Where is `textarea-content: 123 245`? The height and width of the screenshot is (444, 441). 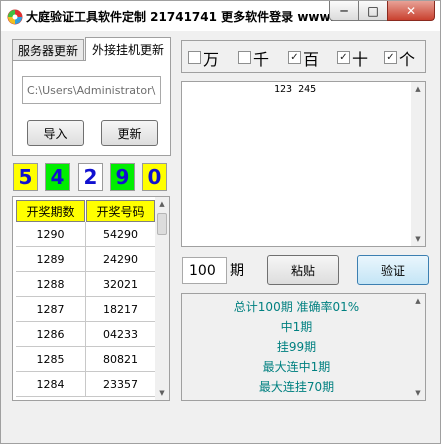
textarea-content: 123 245 is located at coordinates (295, 89).